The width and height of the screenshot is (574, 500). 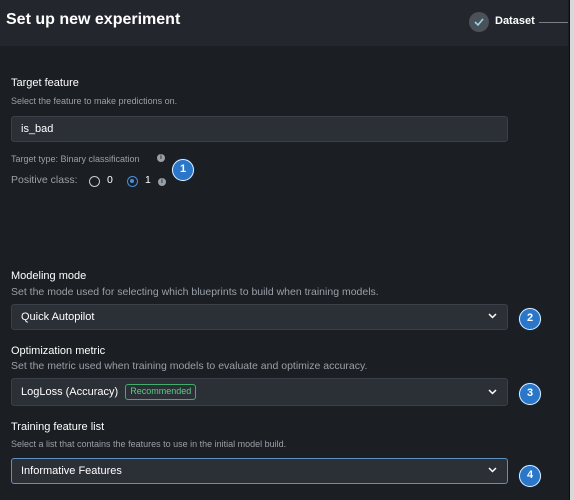 What do you see at coordinates (530, 319) in the screenshot?
I see `callout-2: 2` at bounding box center [530, 319].